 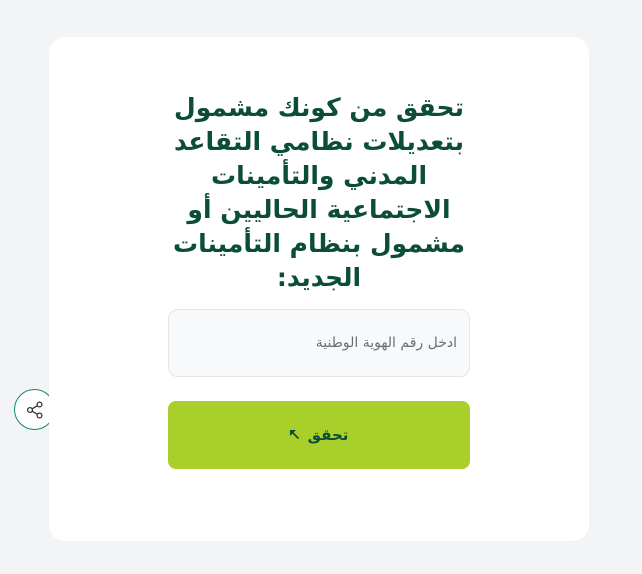 I want to click on arrow-up-left-icon, so click(x=294, y=435).